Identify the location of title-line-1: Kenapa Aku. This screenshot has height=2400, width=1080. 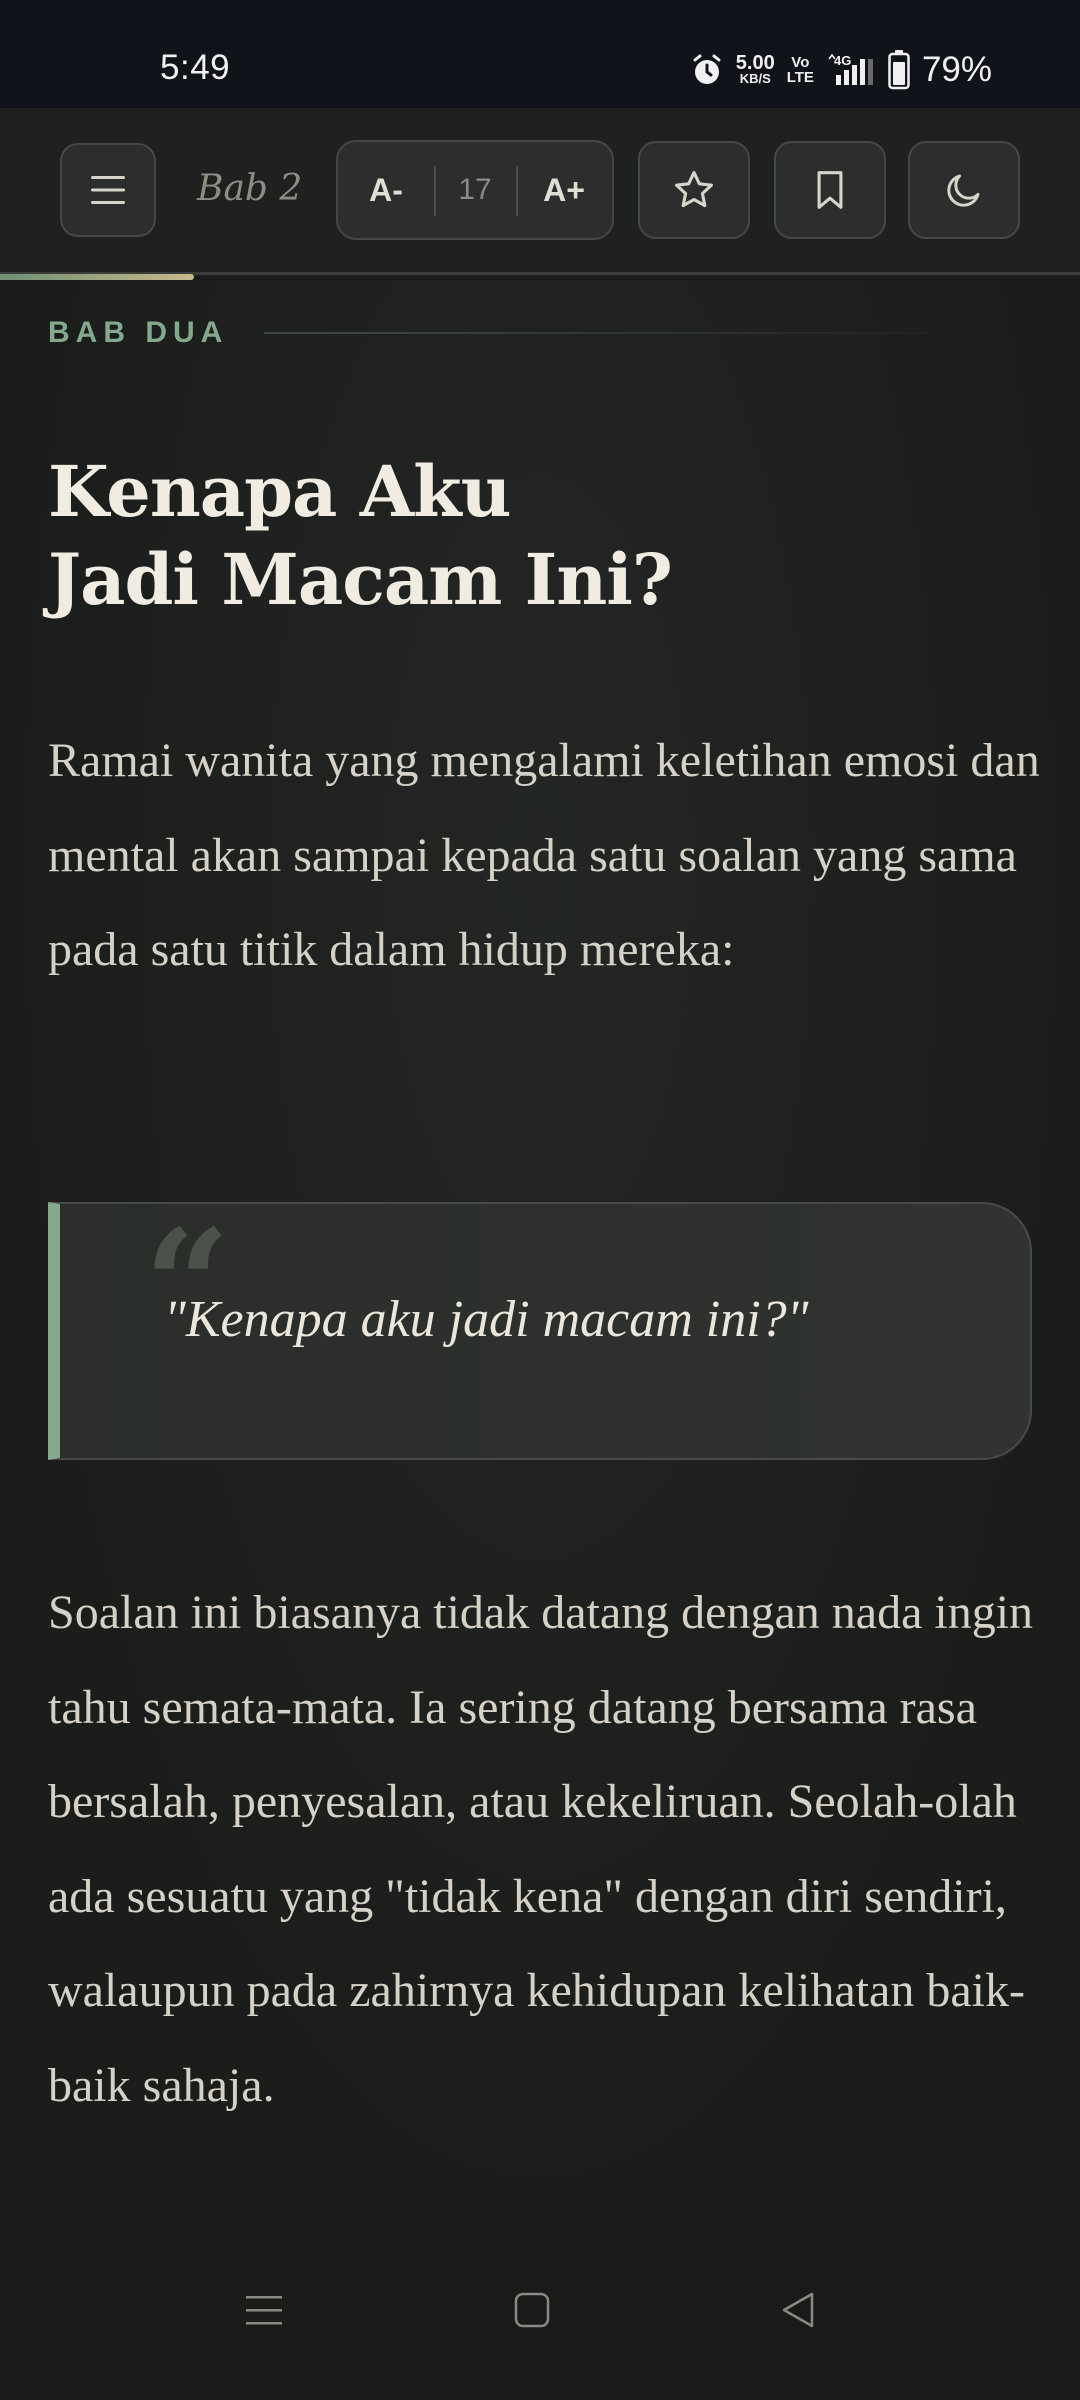
(279, 491).